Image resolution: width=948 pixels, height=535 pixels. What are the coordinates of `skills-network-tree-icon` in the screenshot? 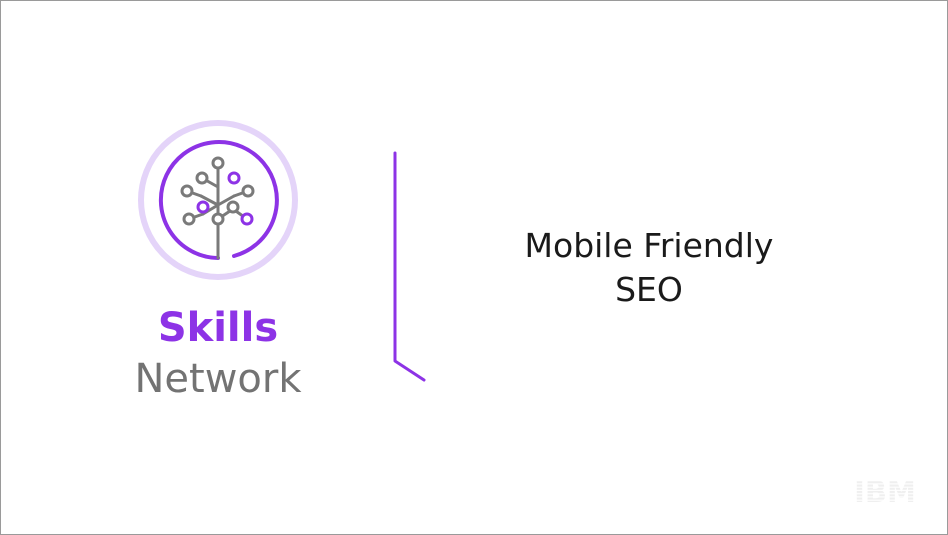 It's located at (218, 200).